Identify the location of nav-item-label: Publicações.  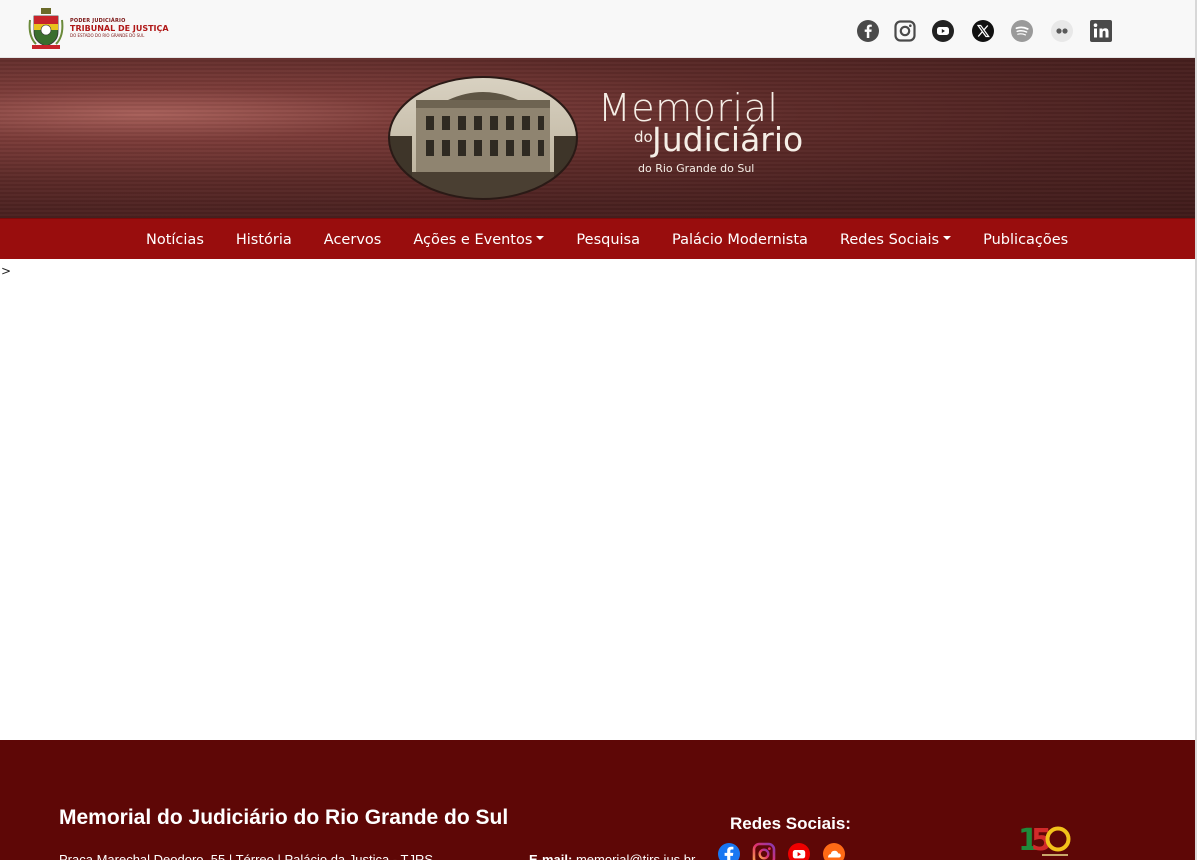
(1026, 239).